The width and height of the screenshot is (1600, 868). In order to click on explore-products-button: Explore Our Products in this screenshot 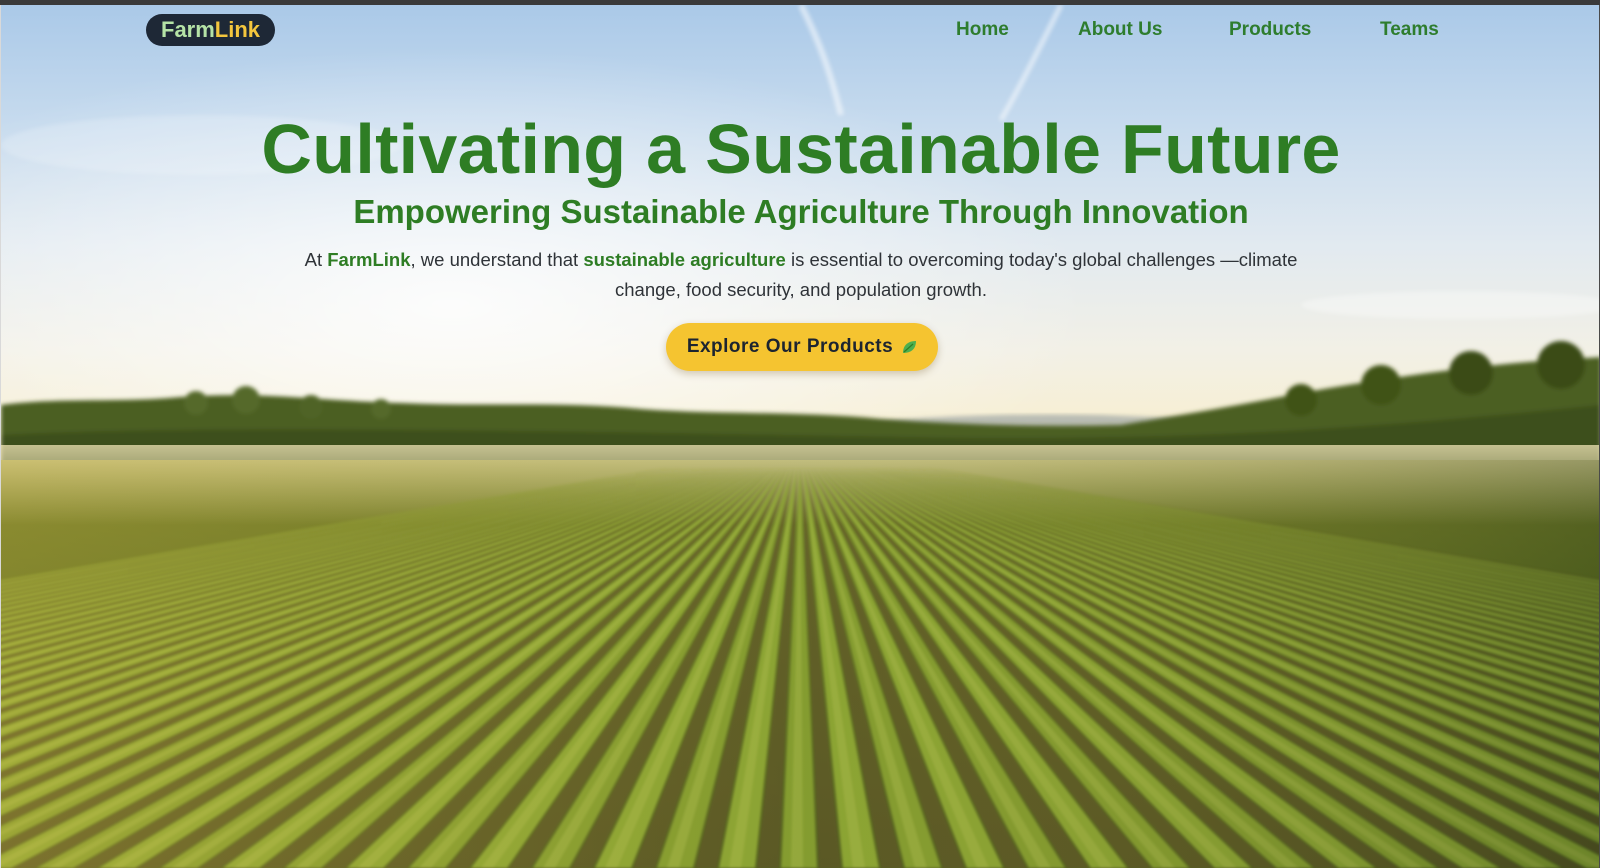, I will do `click(802, 347)`.